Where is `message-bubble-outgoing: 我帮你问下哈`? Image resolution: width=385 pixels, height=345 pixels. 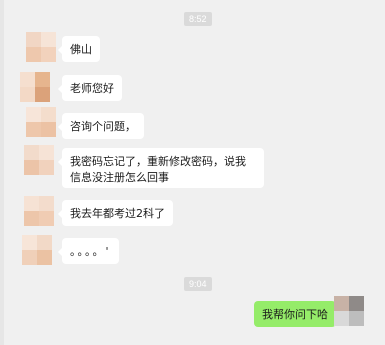 message-bubble-outgoing: 我帮你问下哈 is located at coordinates (297, 314).